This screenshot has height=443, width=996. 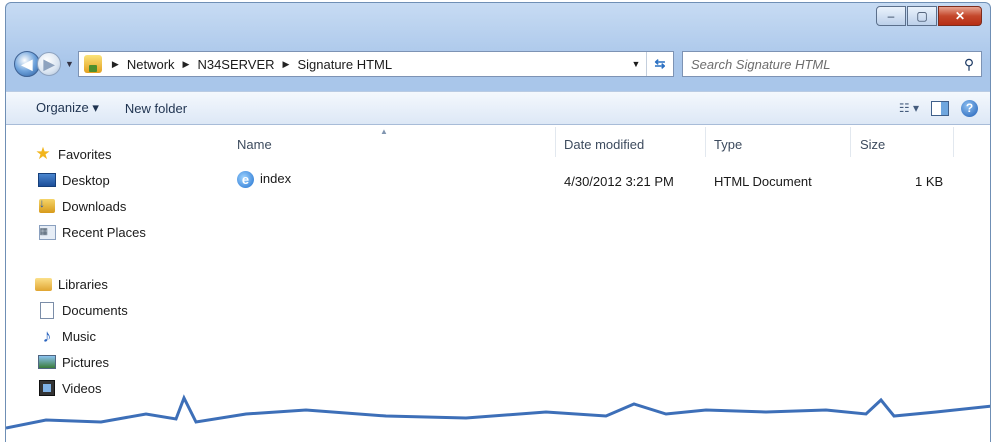 I want to click on file-size: 1 KB, so click(x=929, y=181).